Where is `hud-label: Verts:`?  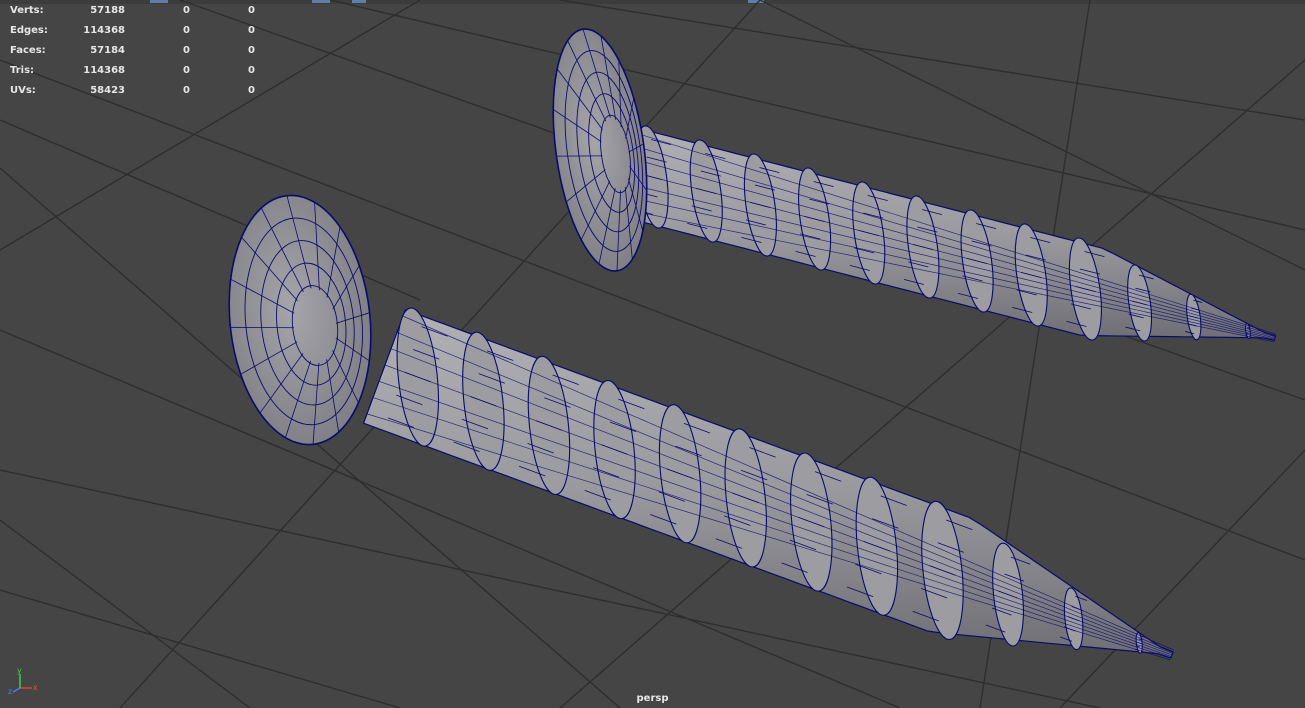 hud-label: Verts: is located at coordinates (27, 10).